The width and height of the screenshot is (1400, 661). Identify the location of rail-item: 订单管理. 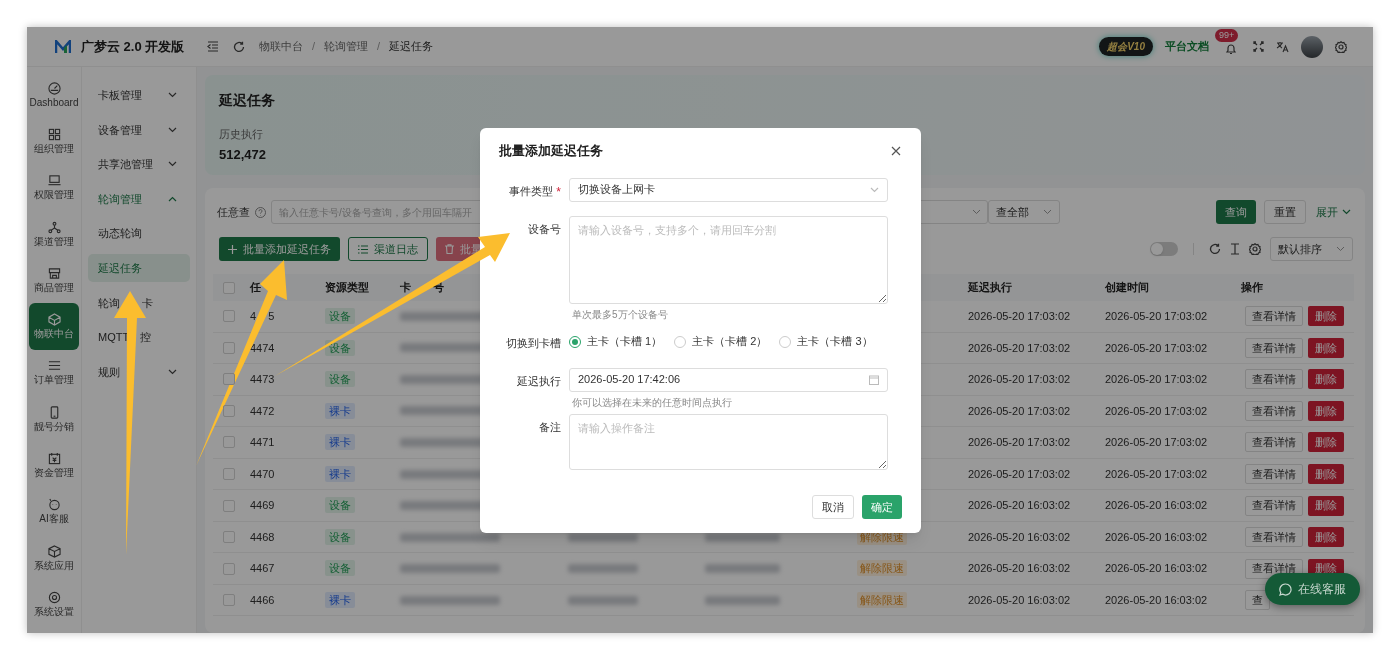
(54, 373).